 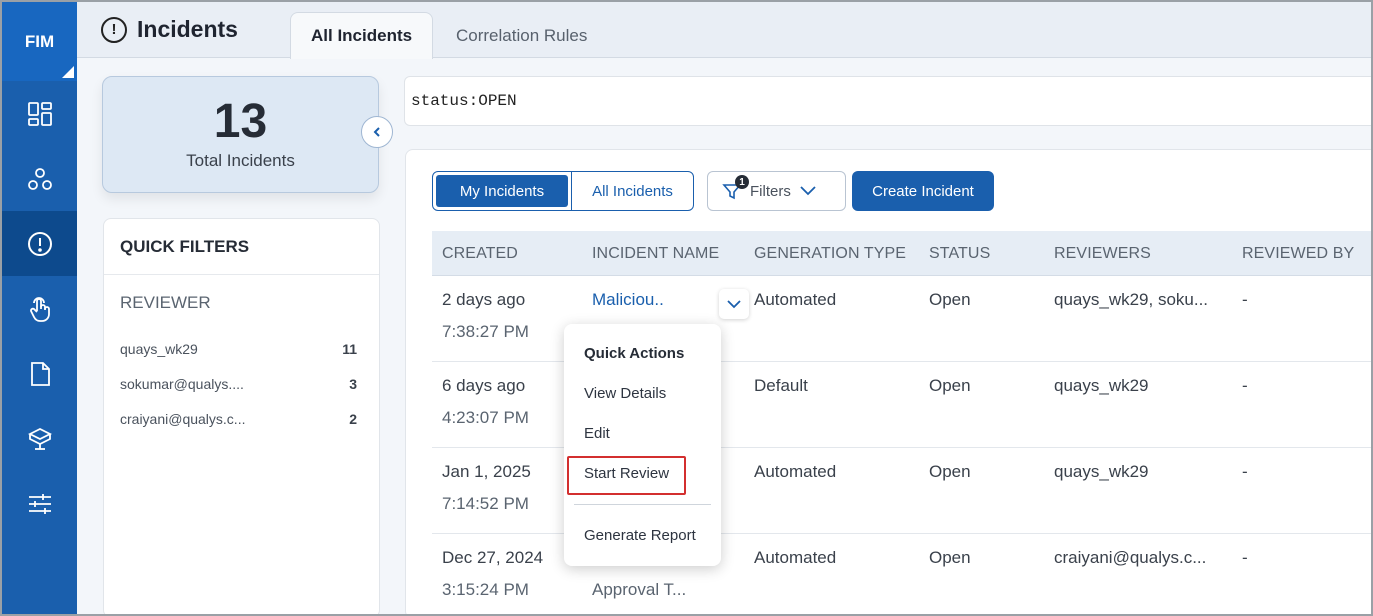 What do you see at coordinates (642, 504) in the screenshot?
I see `menu-divider` at bounding box center [642, 504].